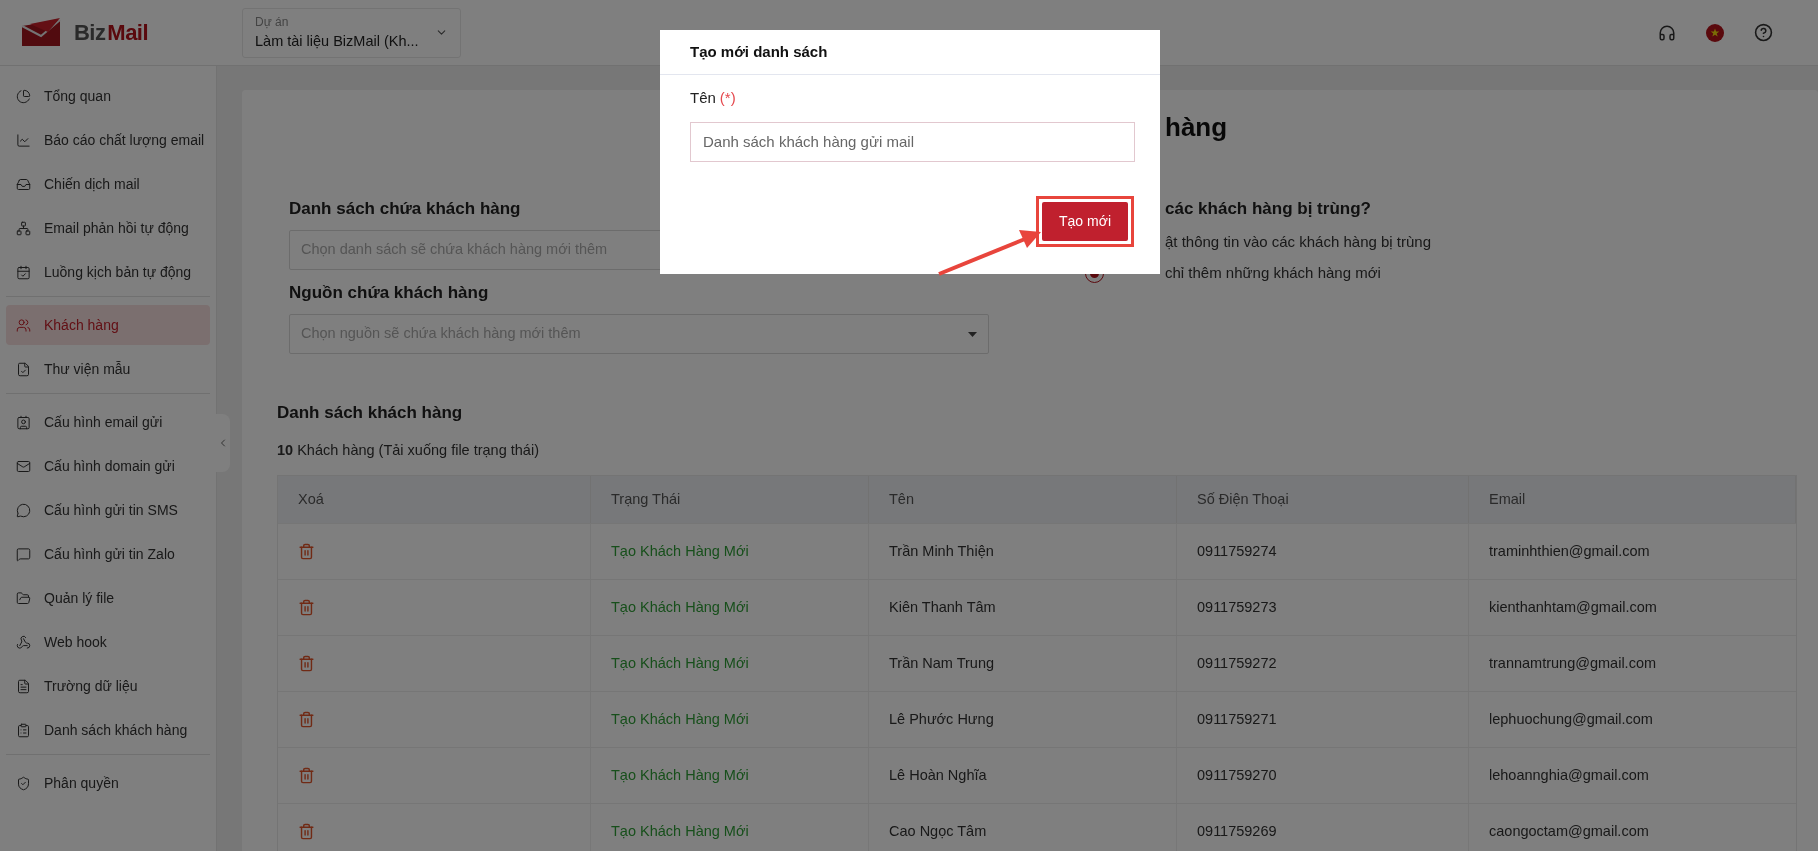 This screenshot has width=1818, height=851. I want to click on sidebar-item: Quản lý file, so click(108, 598).